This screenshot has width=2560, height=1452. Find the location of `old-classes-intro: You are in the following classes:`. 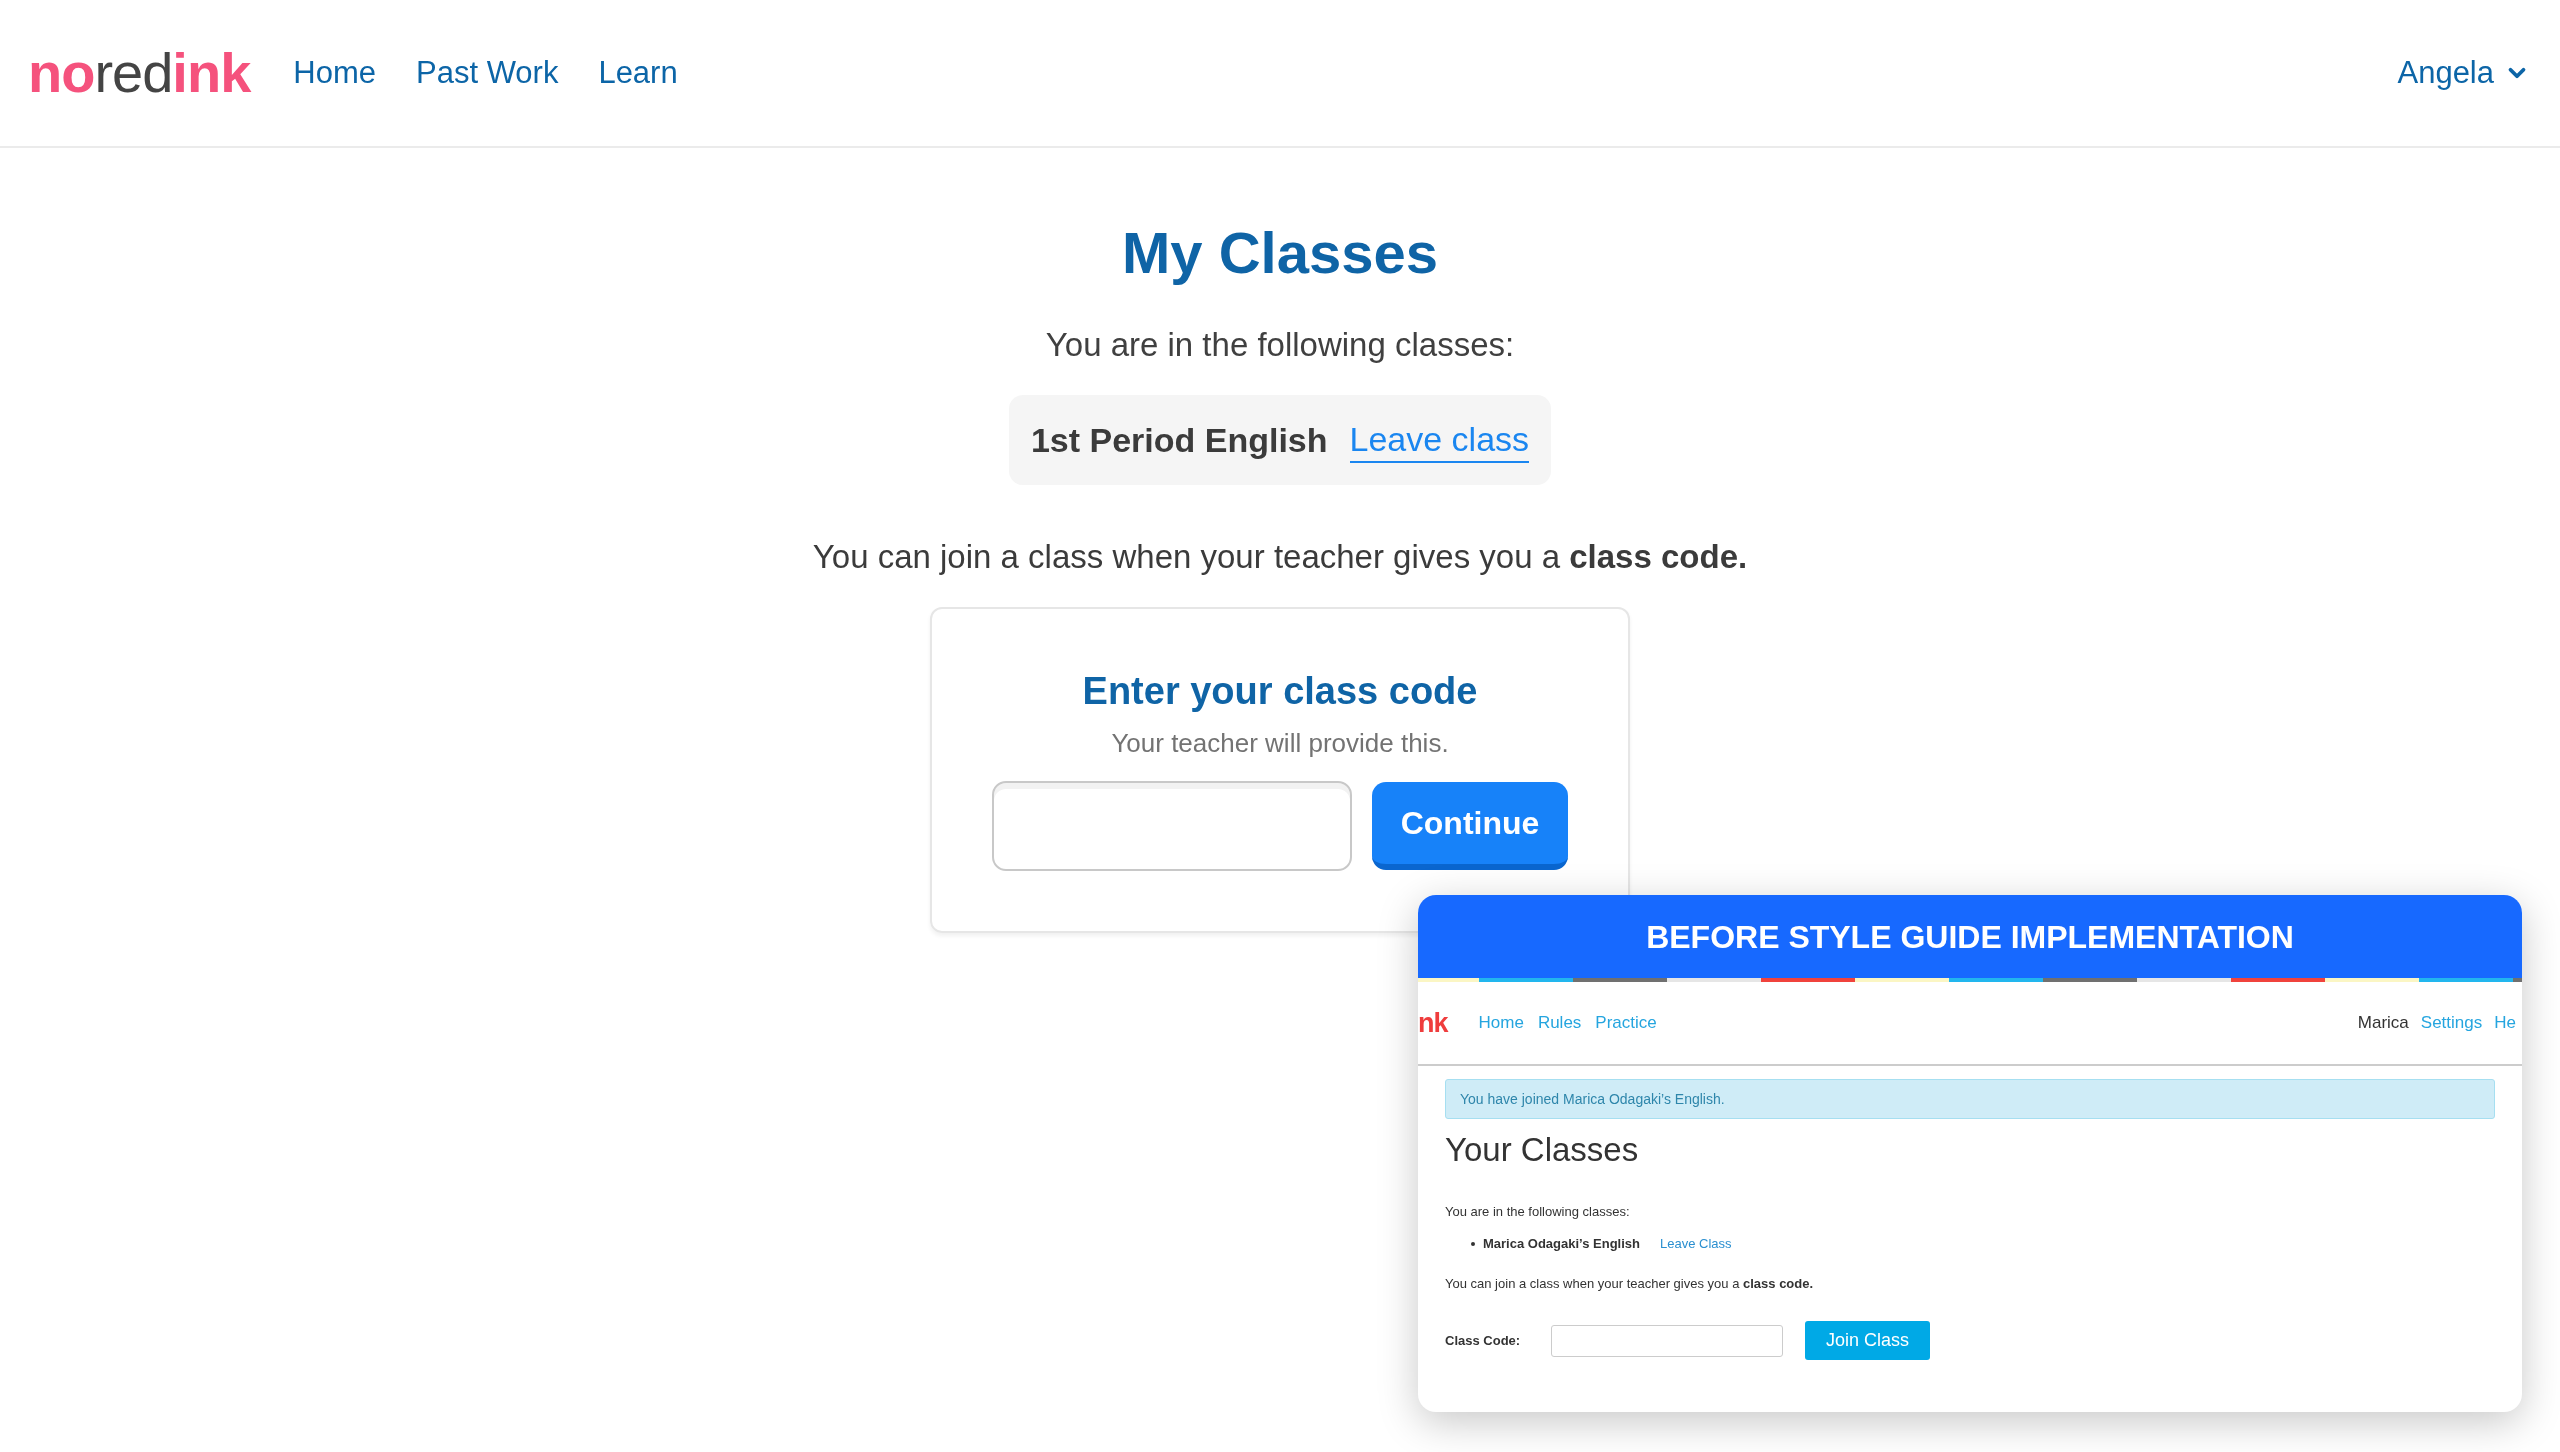

old-classes-intro: You are in the following classes: is located at coordinates (1538, 1212).